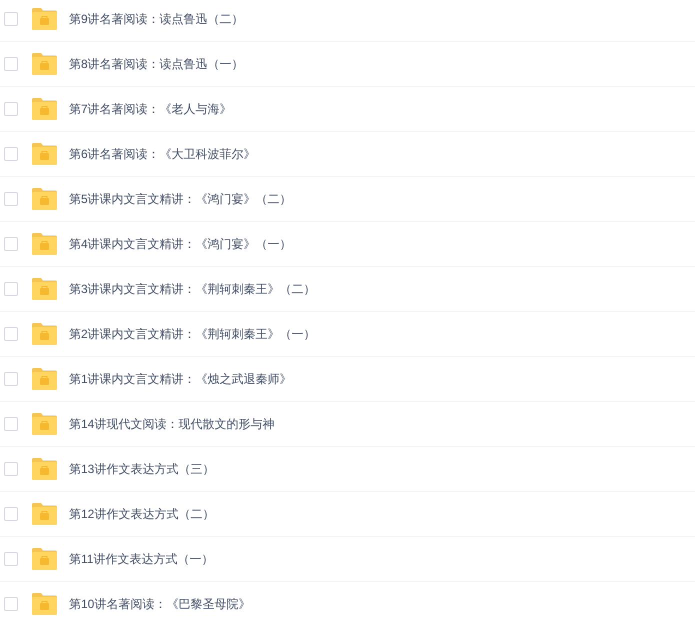  Describe the element at coordinates (162, 154) in the screenshot. I see `folder-name: 第6讲名著阅读：《大卫科波菲尔》` at that location.